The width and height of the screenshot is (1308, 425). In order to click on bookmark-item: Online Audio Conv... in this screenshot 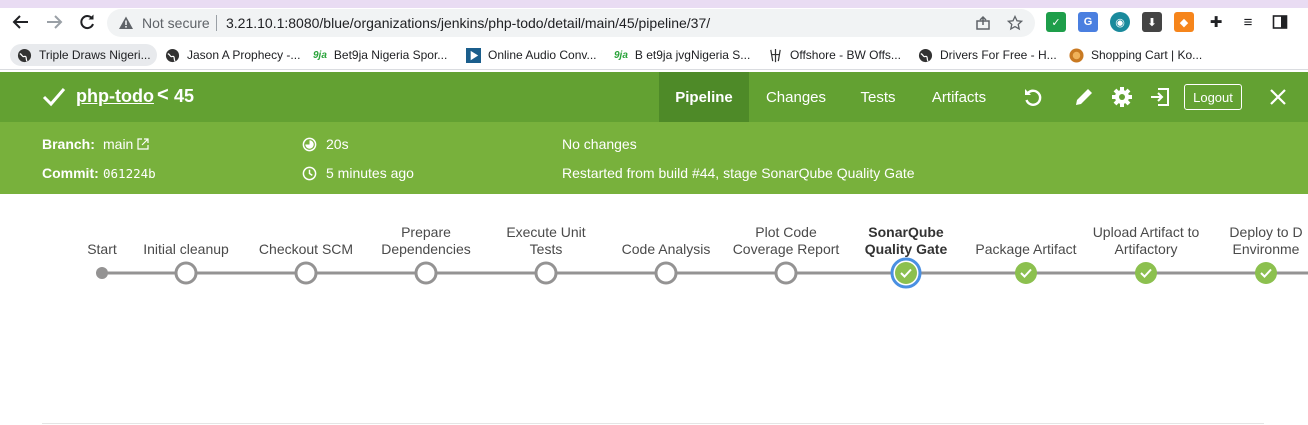, I will do `click(531, 55)`.